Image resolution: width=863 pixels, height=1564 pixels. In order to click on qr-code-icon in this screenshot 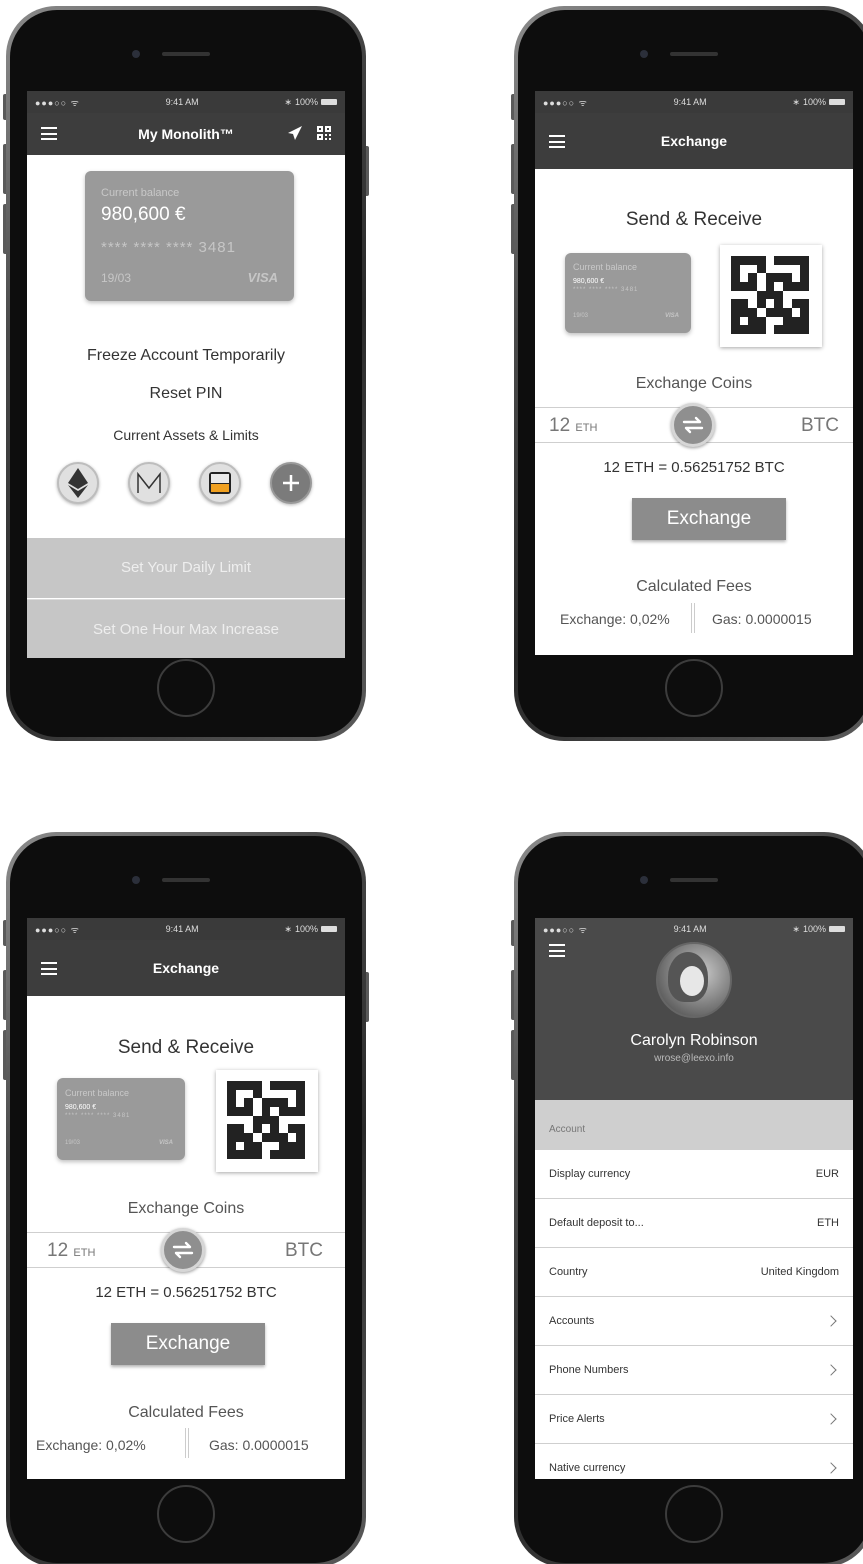, I will do `click(324, 133)`.